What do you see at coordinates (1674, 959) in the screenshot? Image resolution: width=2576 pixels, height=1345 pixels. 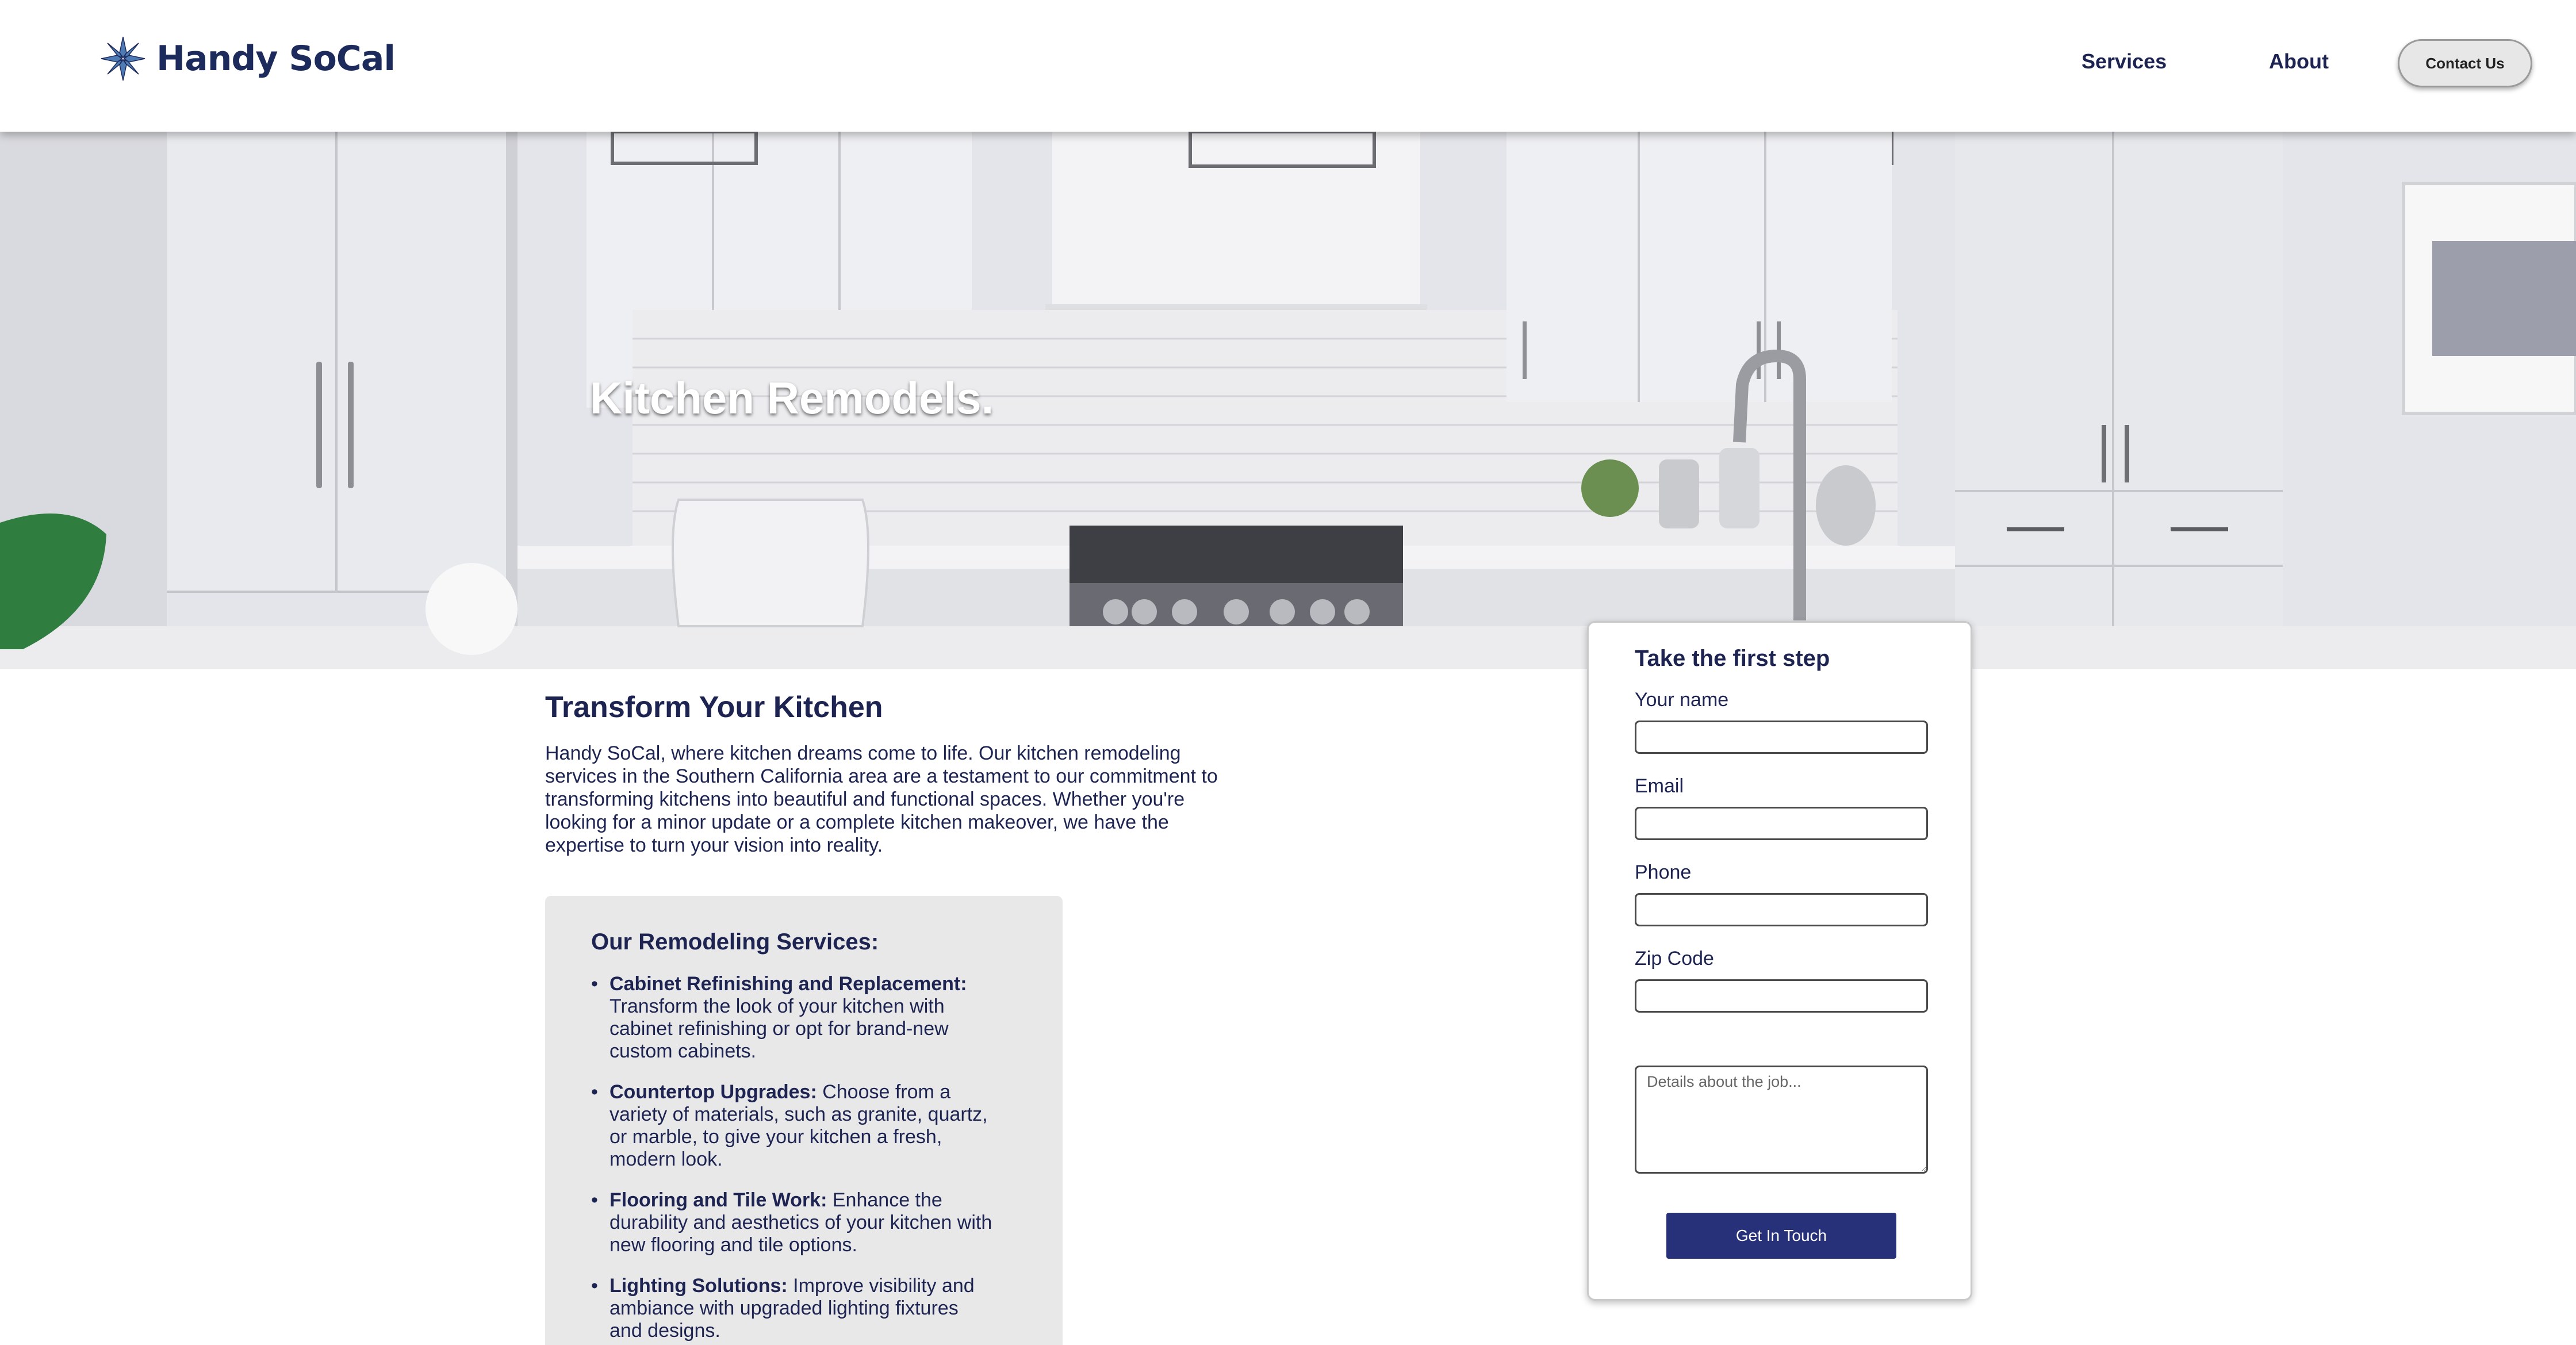 I see `zip-code-label: Zip Code` at bounding box center [1674, 959].